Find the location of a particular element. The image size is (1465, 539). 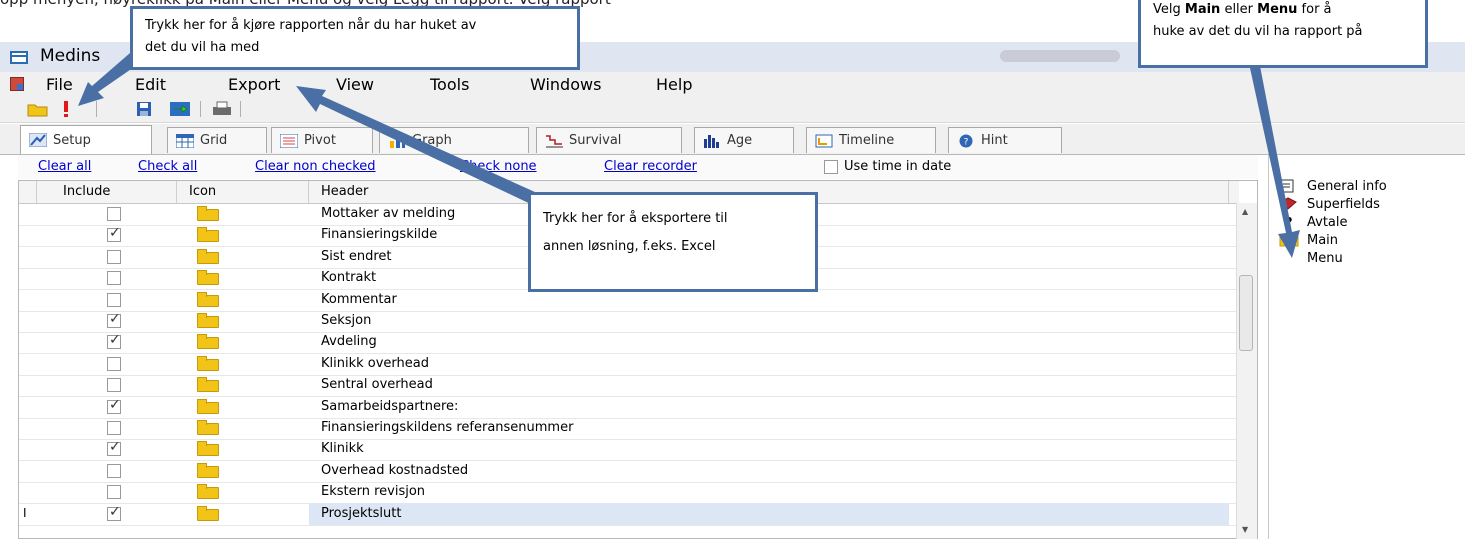

check-none-link: Check none is located at coordinates (498, 166).